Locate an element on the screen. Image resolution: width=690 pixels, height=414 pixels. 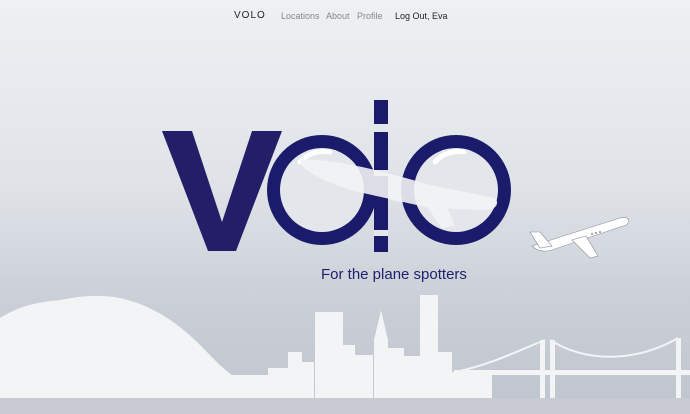
hero-tagline: For the plane spotters is located at coordinates (394, 274).